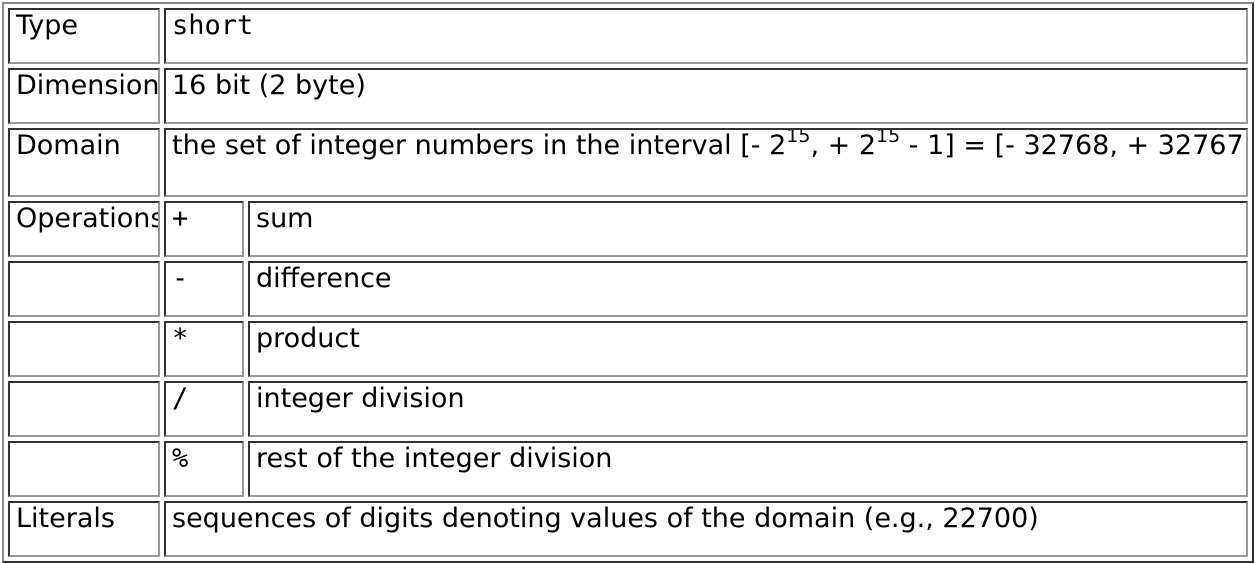  I want to click on literals-label: Literals, so click(84, 529).